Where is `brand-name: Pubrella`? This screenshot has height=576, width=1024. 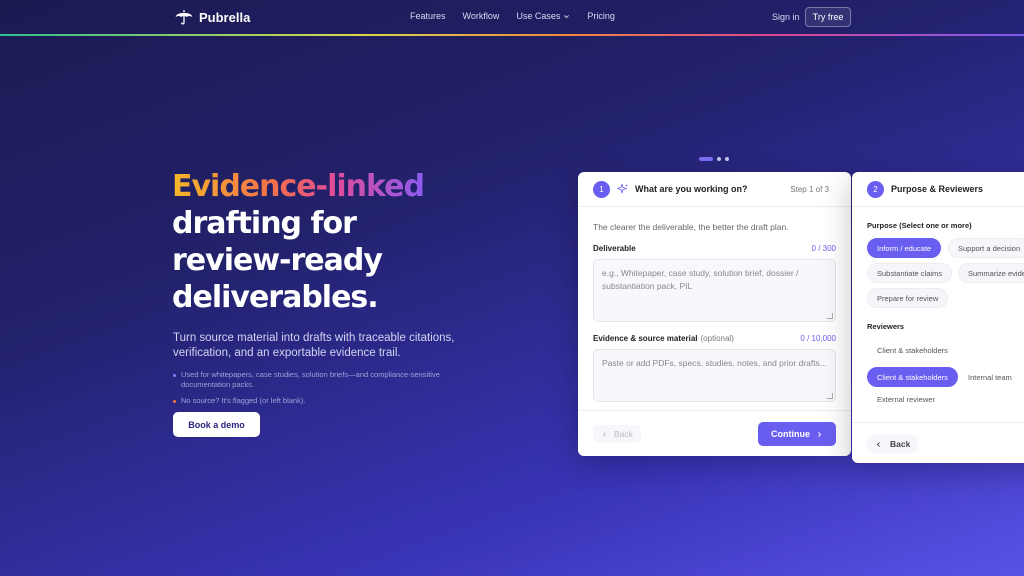
brand-name: Pubrella is located at coordinates (225, 17).